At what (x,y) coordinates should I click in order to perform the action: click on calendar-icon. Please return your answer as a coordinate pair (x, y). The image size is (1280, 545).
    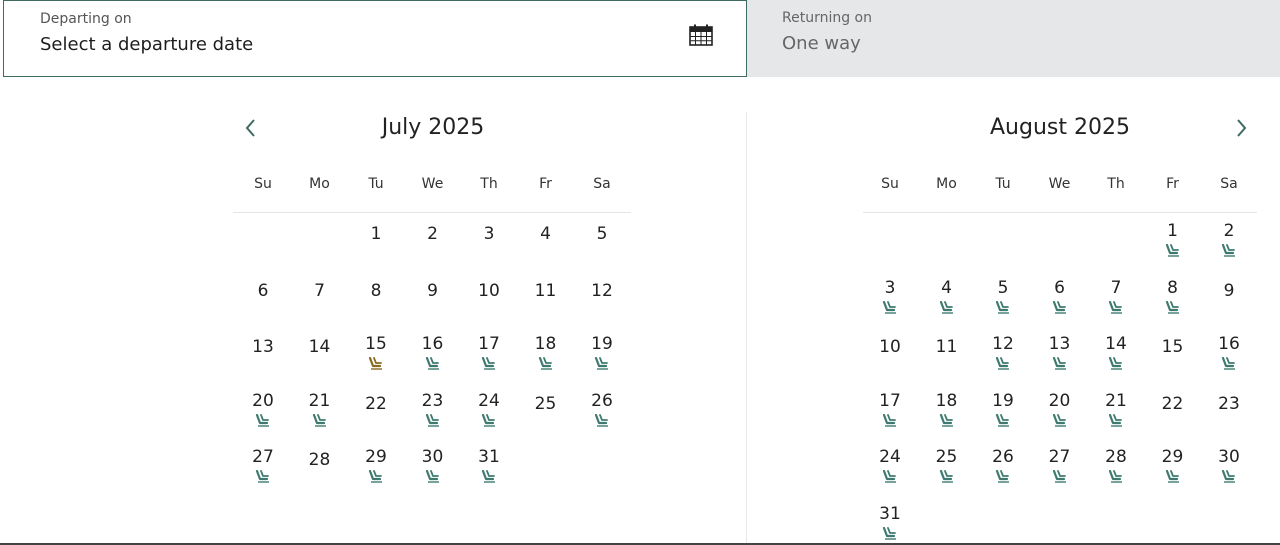
    Looking at the image, I should click on (701, 35).